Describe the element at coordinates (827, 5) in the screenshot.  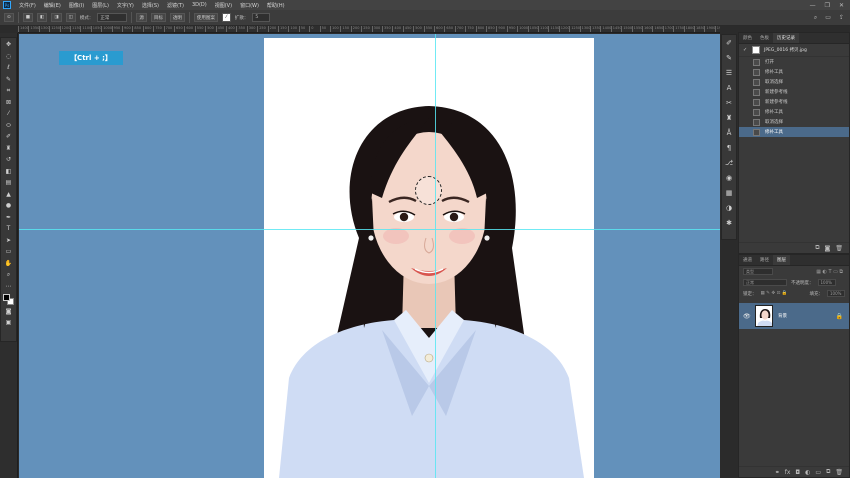
I see `restore-icon: ❐` at that location.